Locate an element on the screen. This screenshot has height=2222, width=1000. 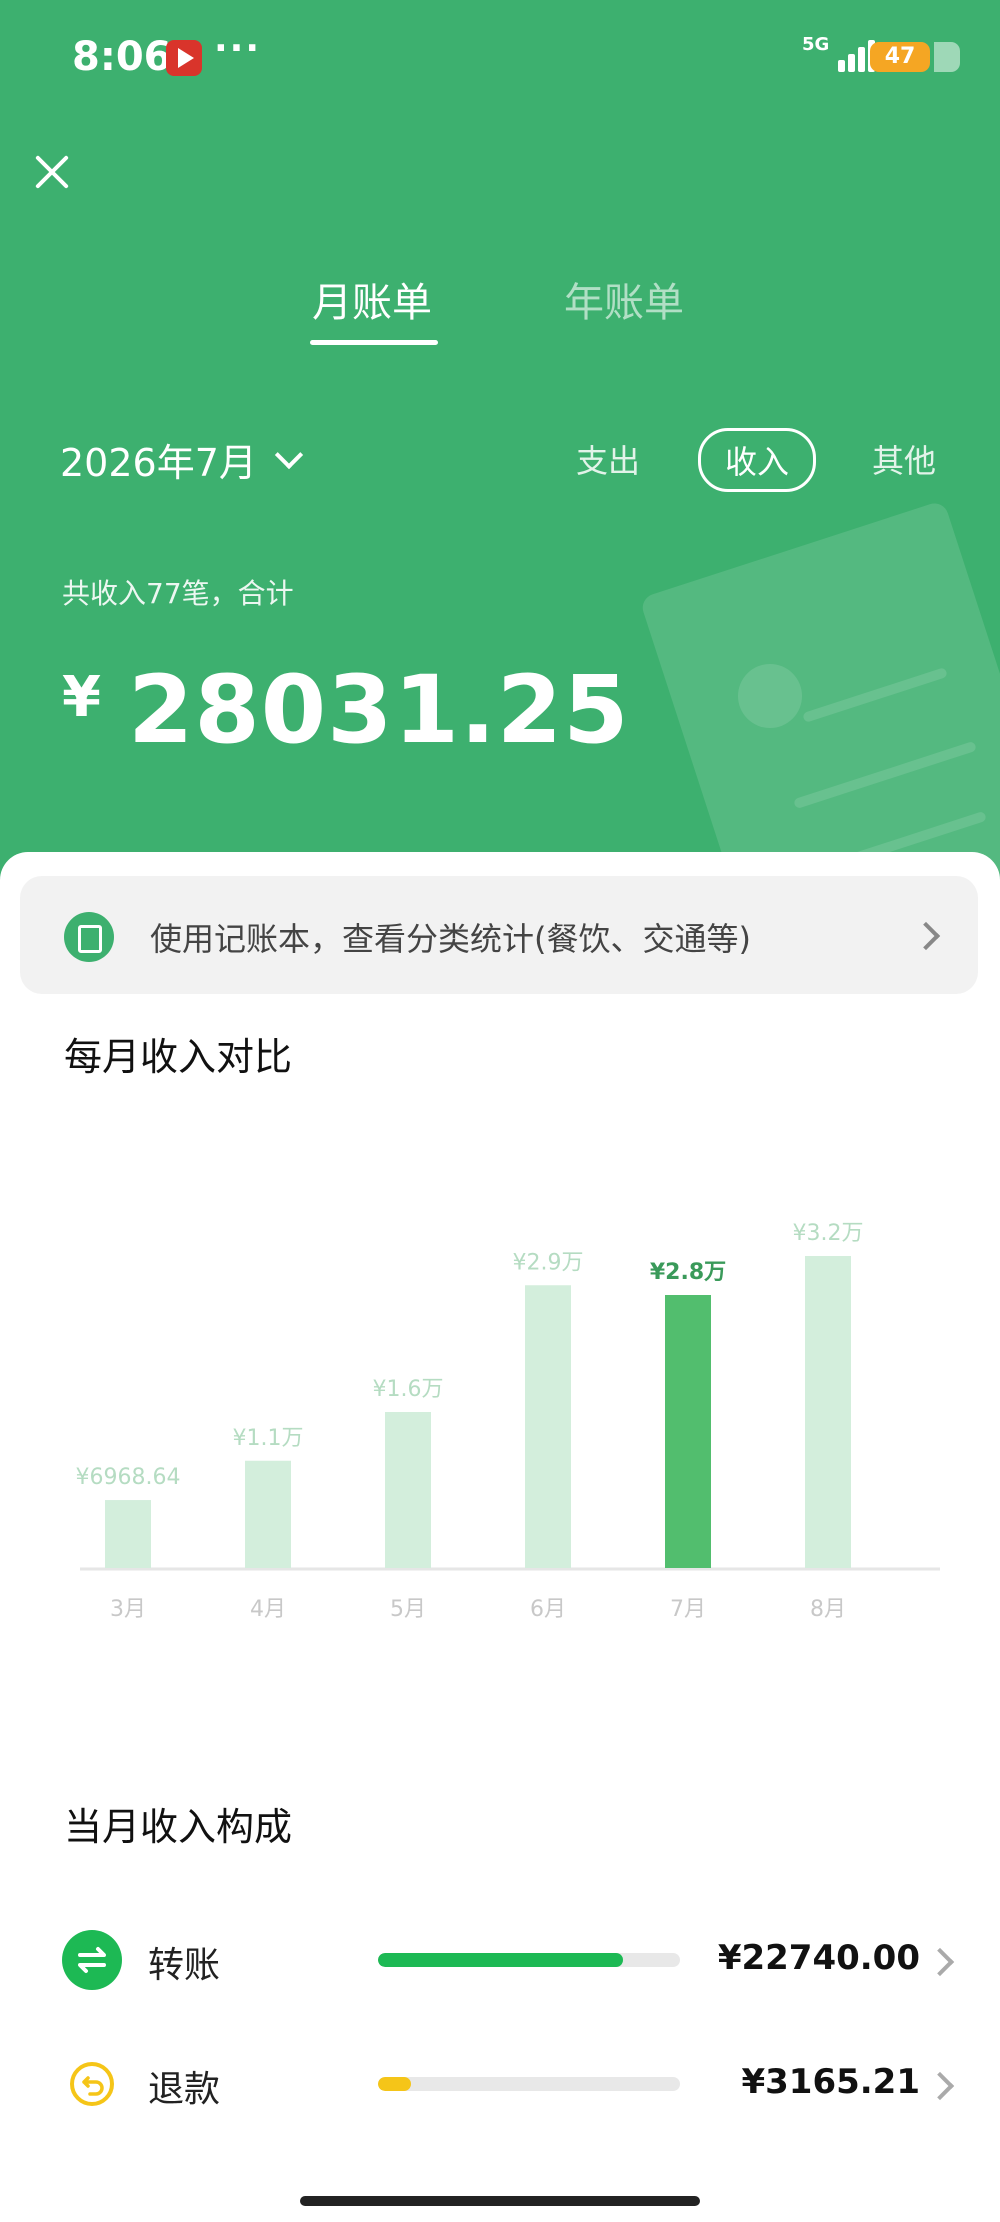
banner-text: 使用记账本，查看分类统计(餐饮、交通等) is located at coordinates (450, 939).